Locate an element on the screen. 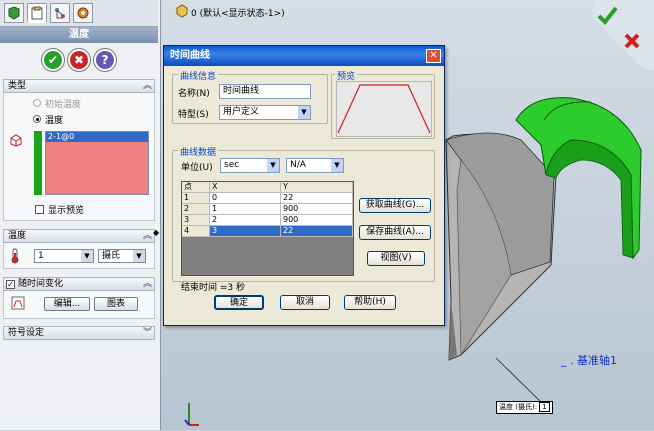 The image size is (654, 431). table-row: 1 0 22 is located at coordinates (267, 198).